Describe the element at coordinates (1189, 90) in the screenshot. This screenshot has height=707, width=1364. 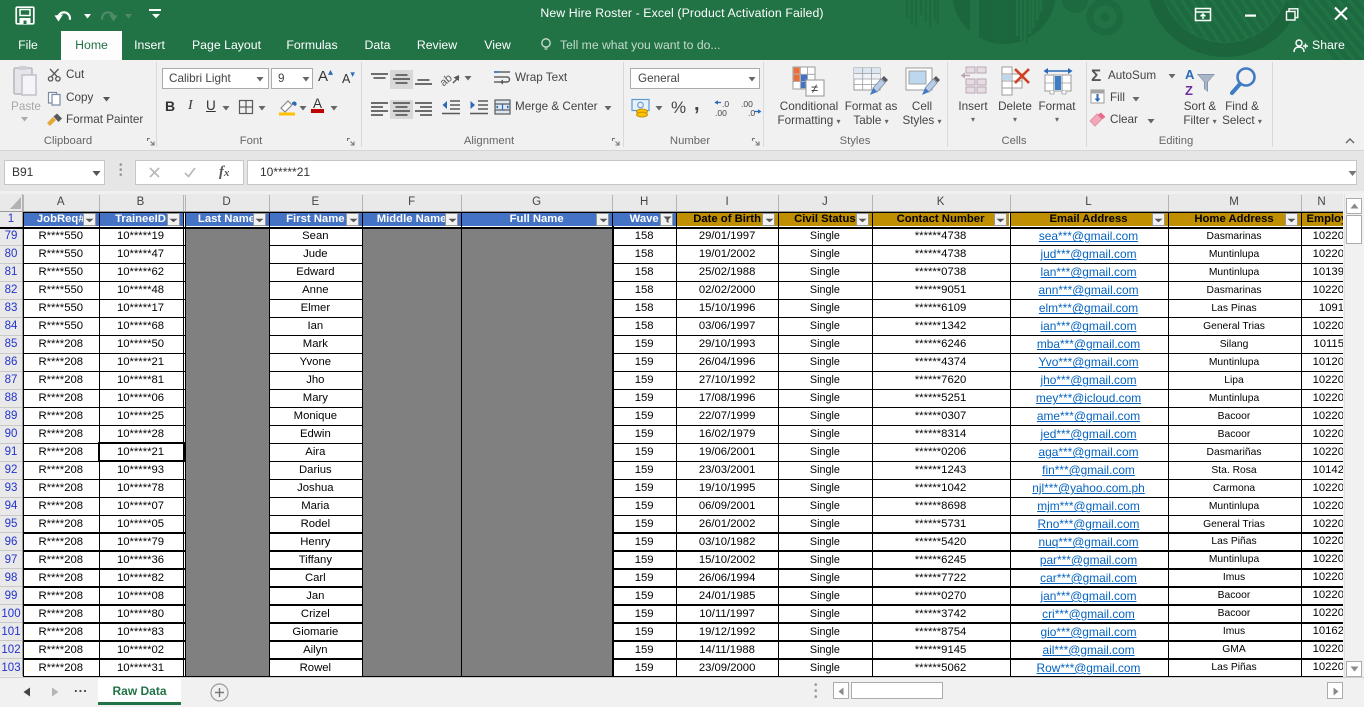
I see `svg-text: Z` at that location.